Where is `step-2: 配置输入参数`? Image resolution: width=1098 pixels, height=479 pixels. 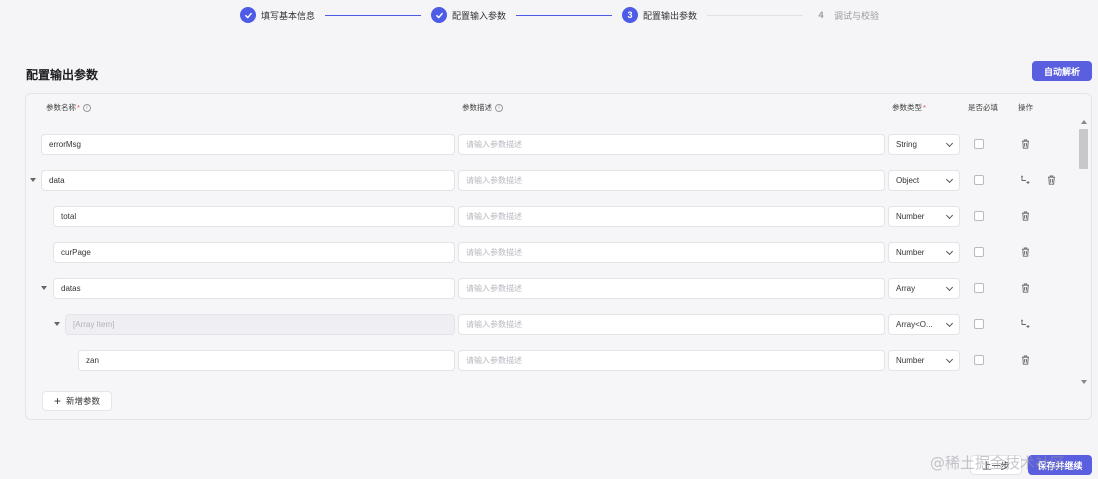
step-2: 配置输入参数 is located at coordinates (468, 15).